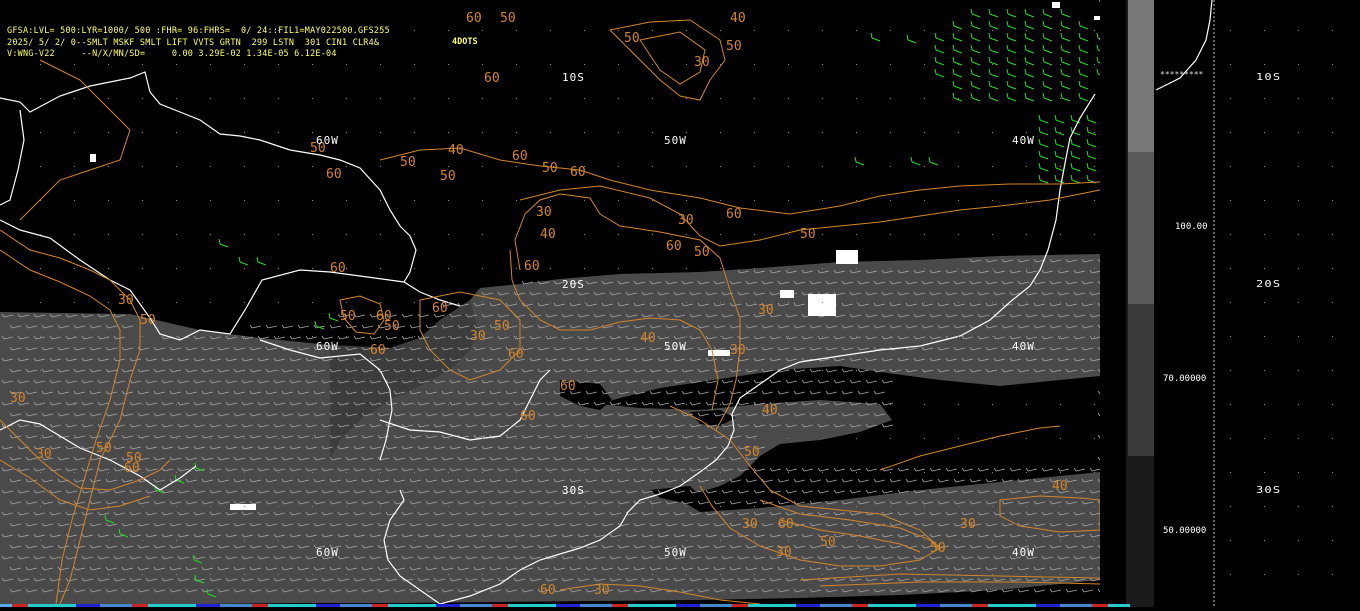 This screenshot has height=611, width=1360. Describe the element at coordinates (18, 398) in the screenshot. I see `contour-label: 30` at that location.